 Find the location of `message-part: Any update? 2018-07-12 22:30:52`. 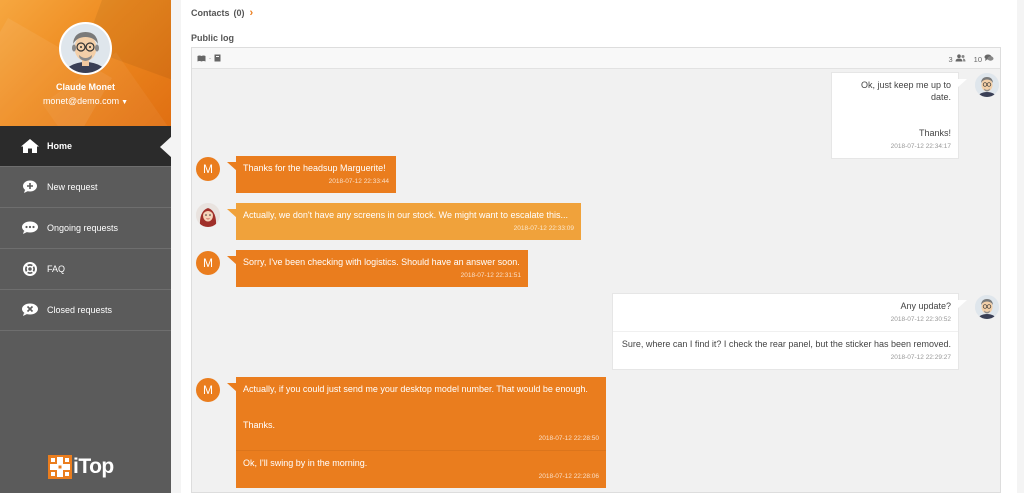

message-part: Any update? 2018-07-12 22:30:52 is located at coordinates (785, 312).